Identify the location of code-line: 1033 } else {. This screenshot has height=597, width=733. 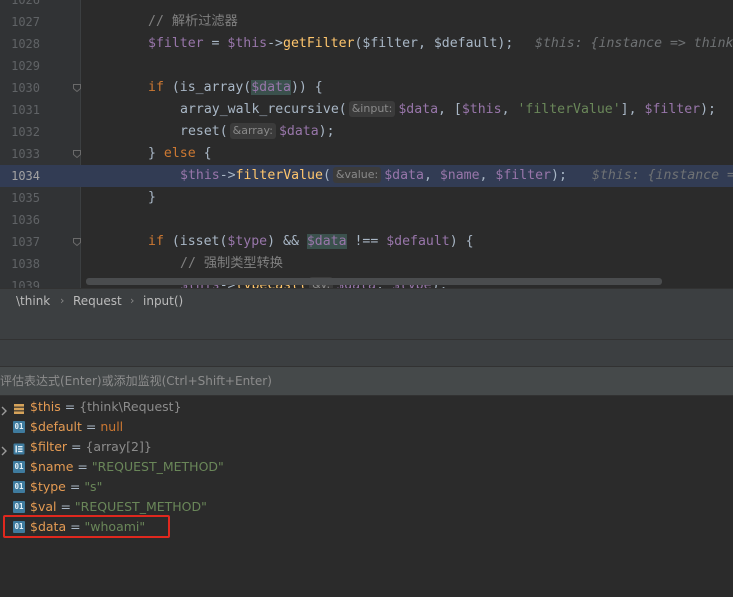
(366, 154).